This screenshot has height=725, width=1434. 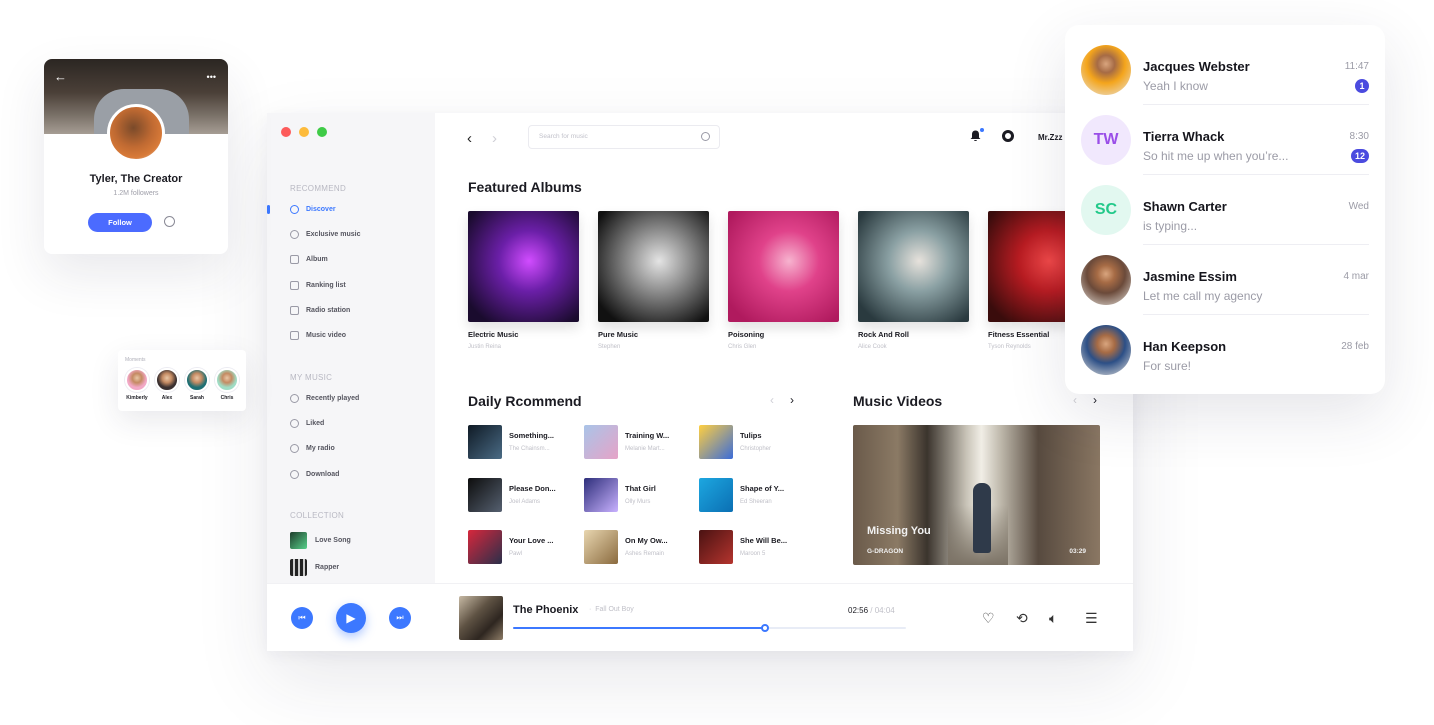 What do you see at coordinates (1184, 136) in the screenshot?
I see `message-sender: Tierra Whack` at bounding box center [1184, 136].